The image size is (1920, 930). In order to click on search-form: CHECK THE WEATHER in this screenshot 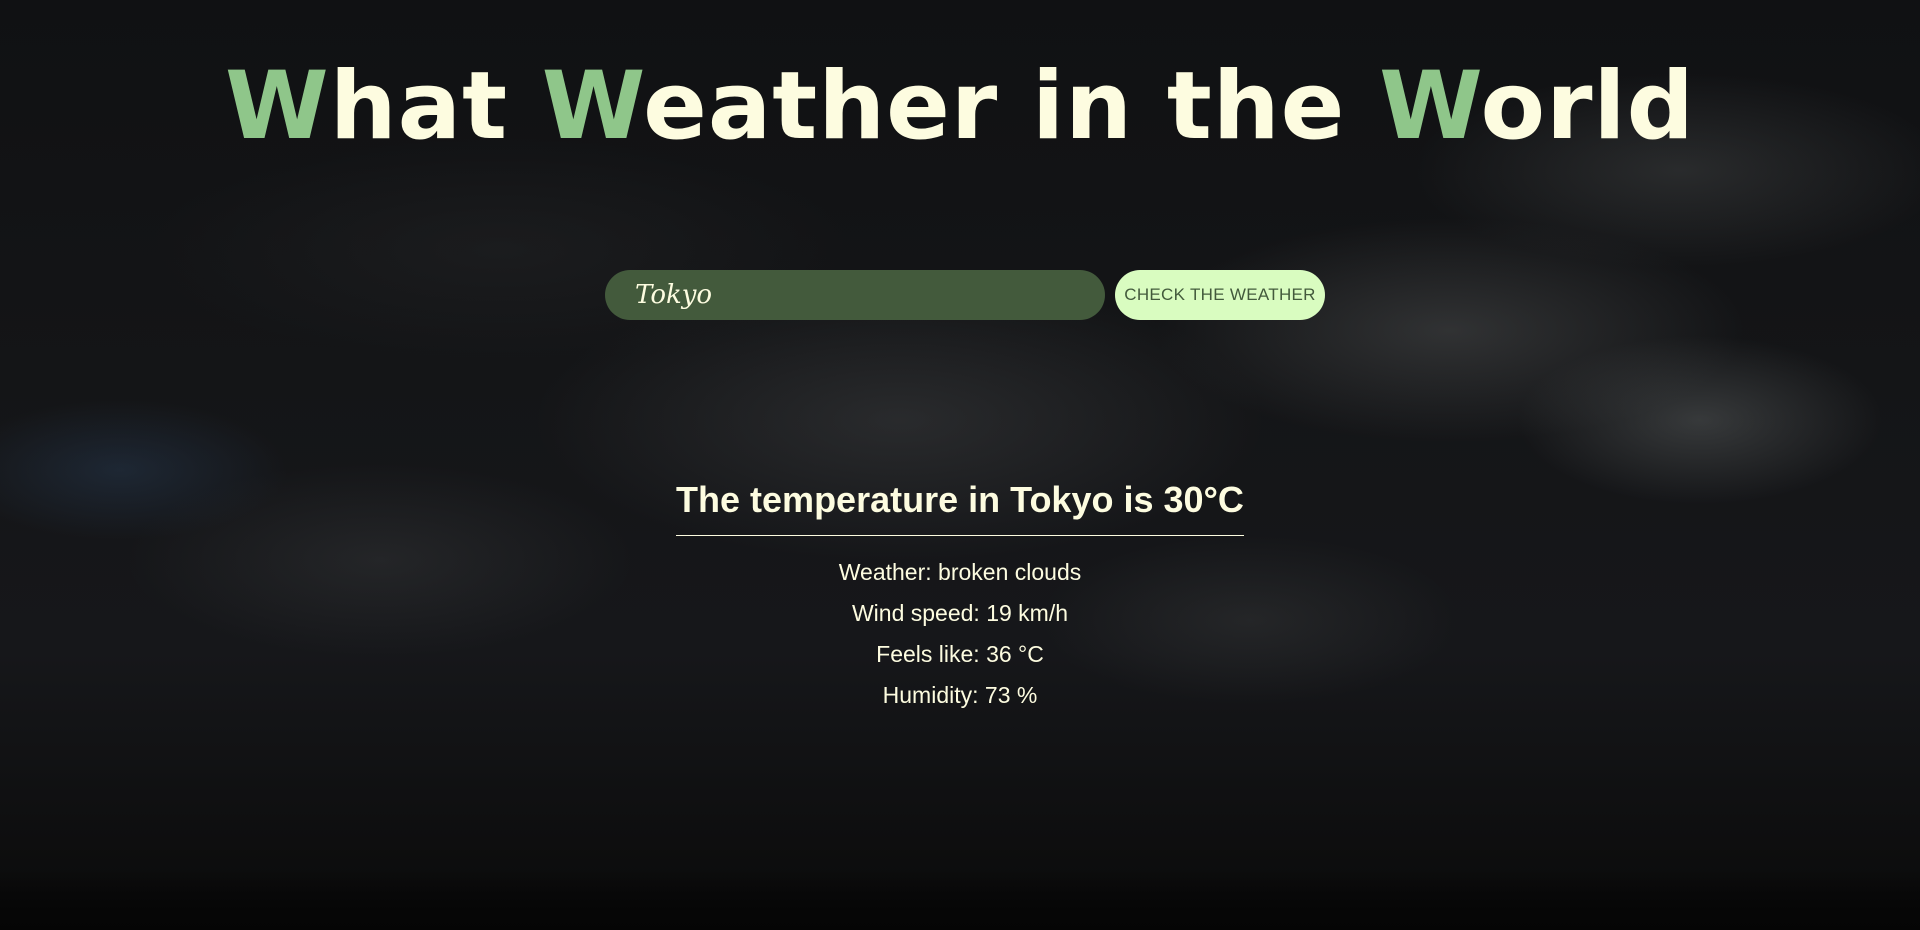, I will do `click(965, 295)`.